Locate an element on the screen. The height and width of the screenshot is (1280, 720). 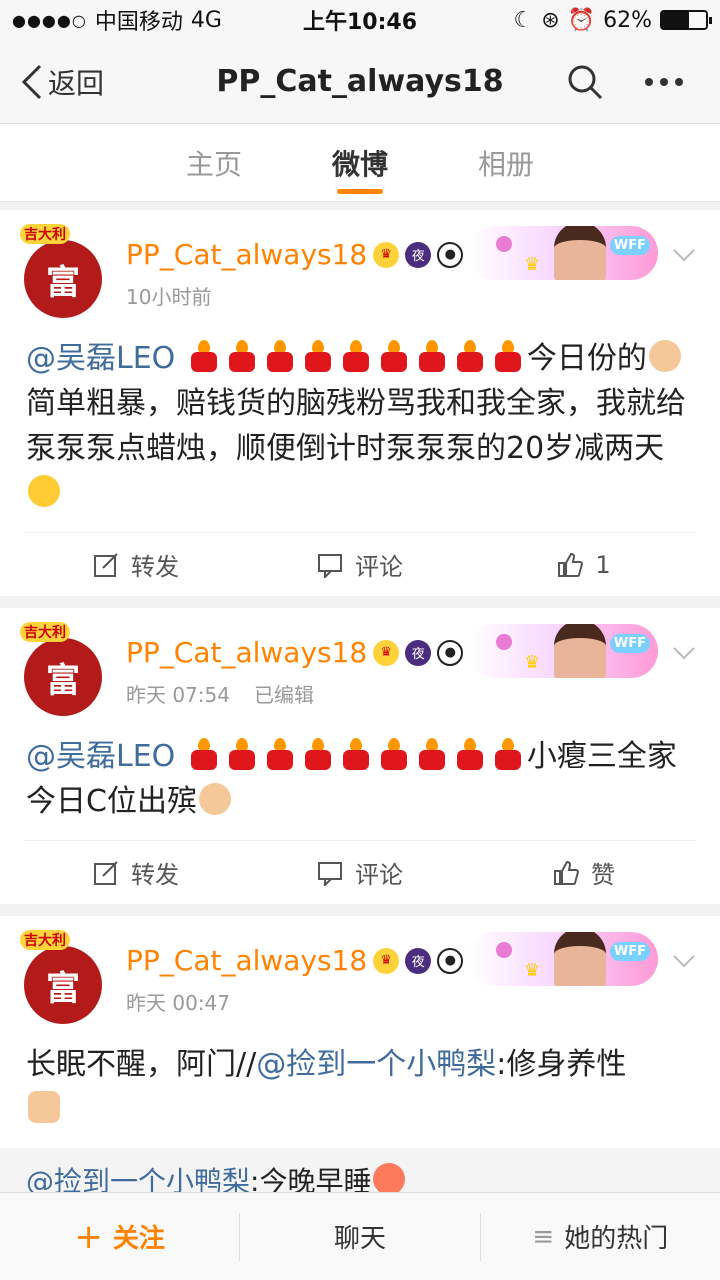
back-label: 返回 is located at coordinates (76, 83).